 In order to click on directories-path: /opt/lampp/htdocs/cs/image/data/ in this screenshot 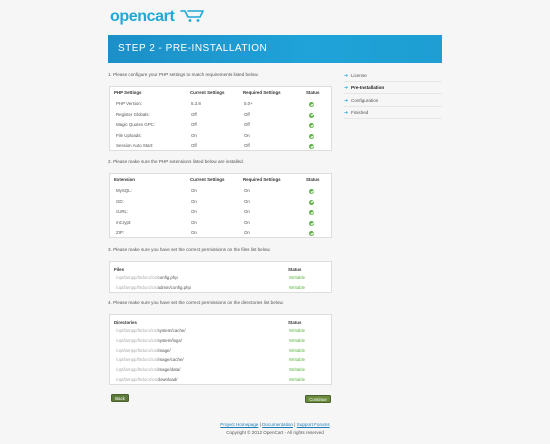, I will do `click(148, 369)`.